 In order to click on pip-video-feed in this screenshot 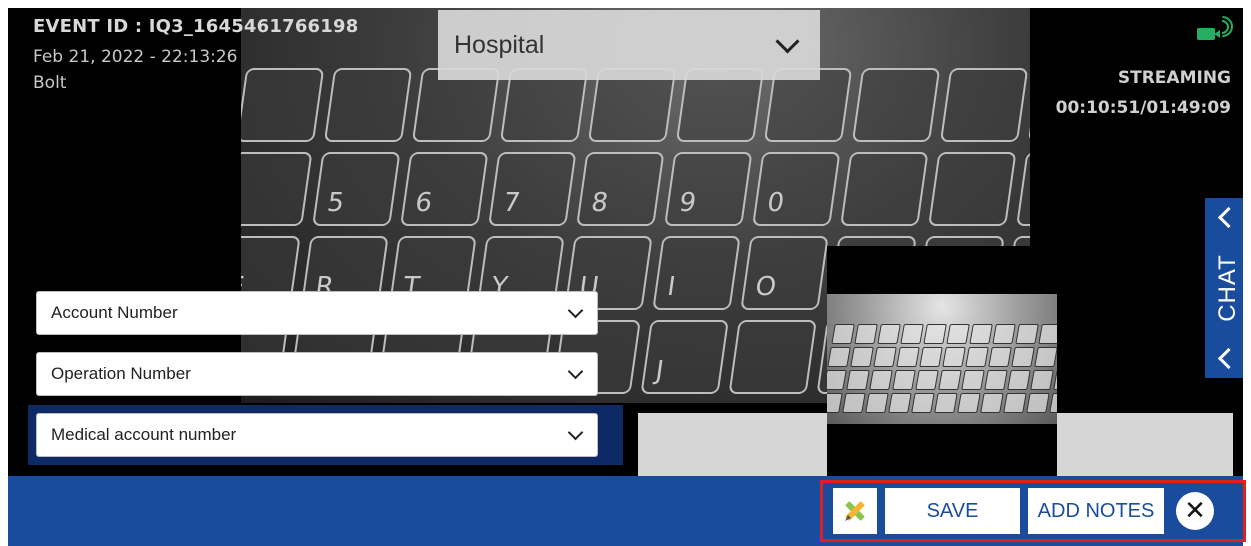, I will do `click(942, 359)`.